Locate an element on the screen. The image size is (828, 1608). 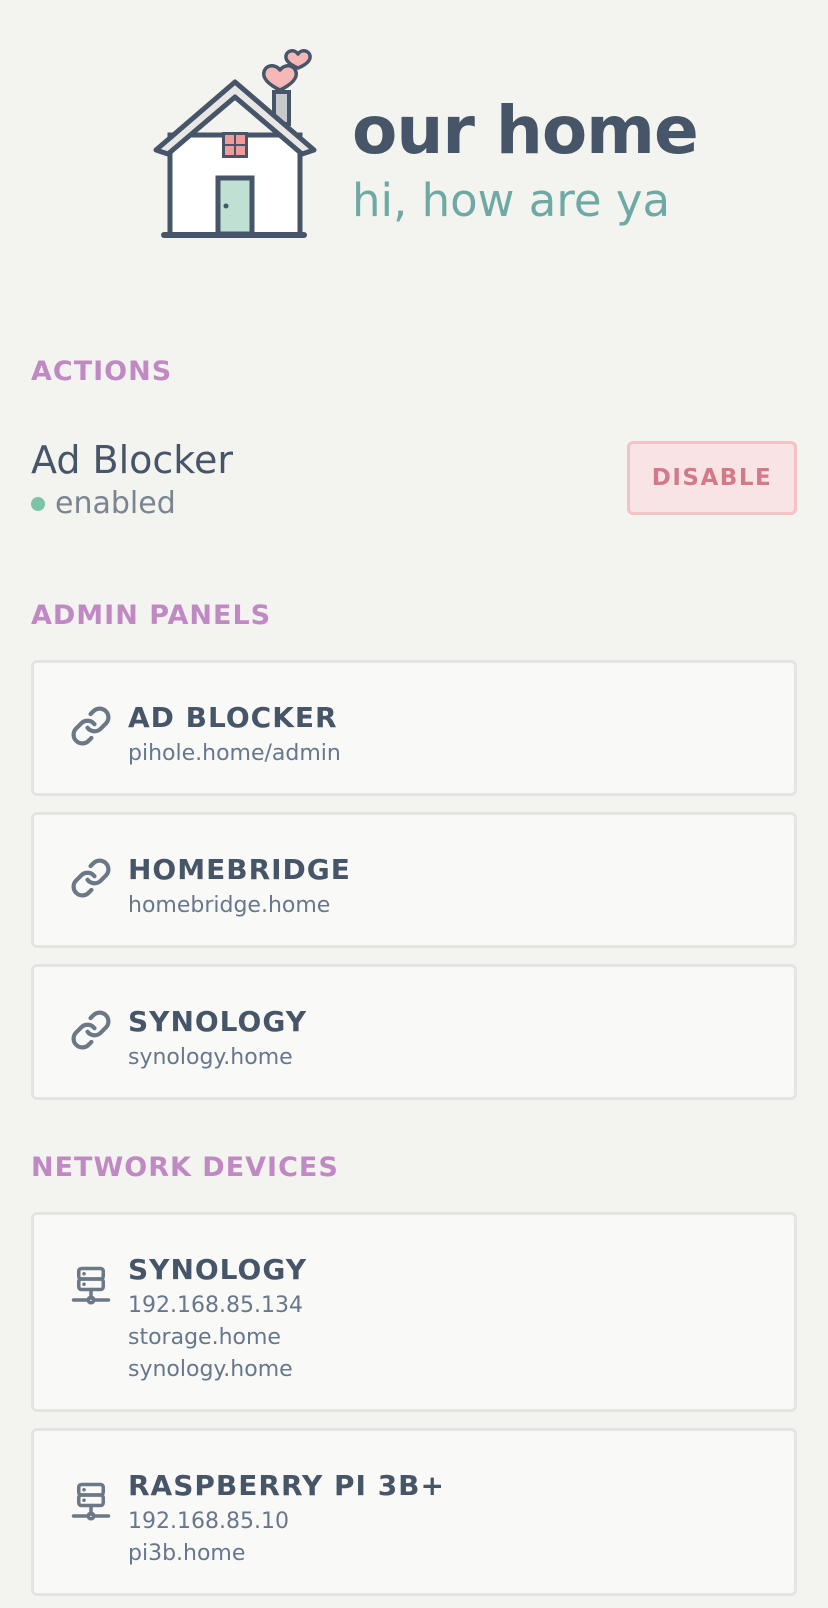
section-label-network-devices: NETWORK DEVICES is located at coordinates (185, 1167).